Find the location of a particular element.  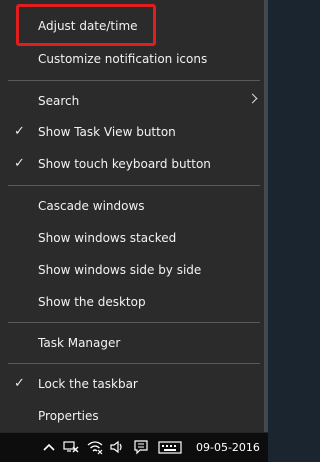

taskbar: 09-05-2016 is located at coordinates (134, 447).